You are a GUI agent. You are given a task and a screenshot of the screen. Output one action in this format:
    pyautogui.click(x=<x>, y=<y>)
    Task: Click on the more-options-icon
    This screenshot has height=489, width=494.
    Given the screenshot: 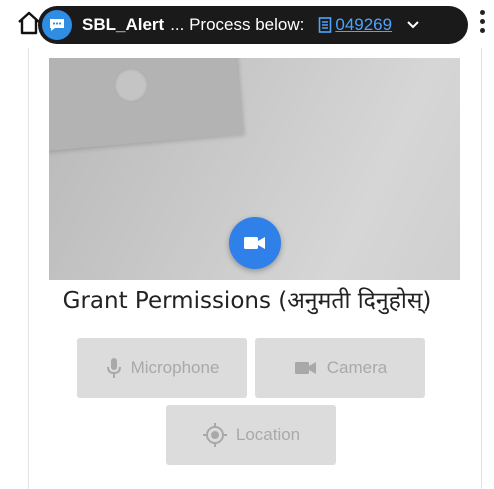 What is the action you would take?
    pyautogui.click(x=483, y=23)
    